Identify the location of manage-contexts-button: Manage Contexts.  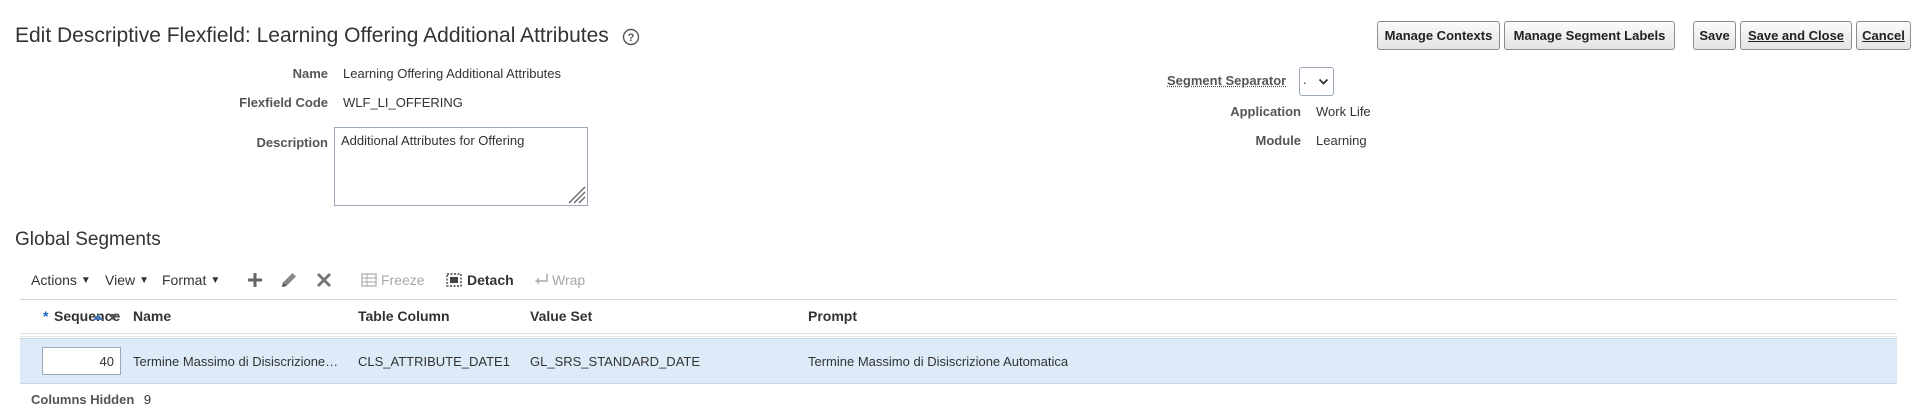
(1438, 35).